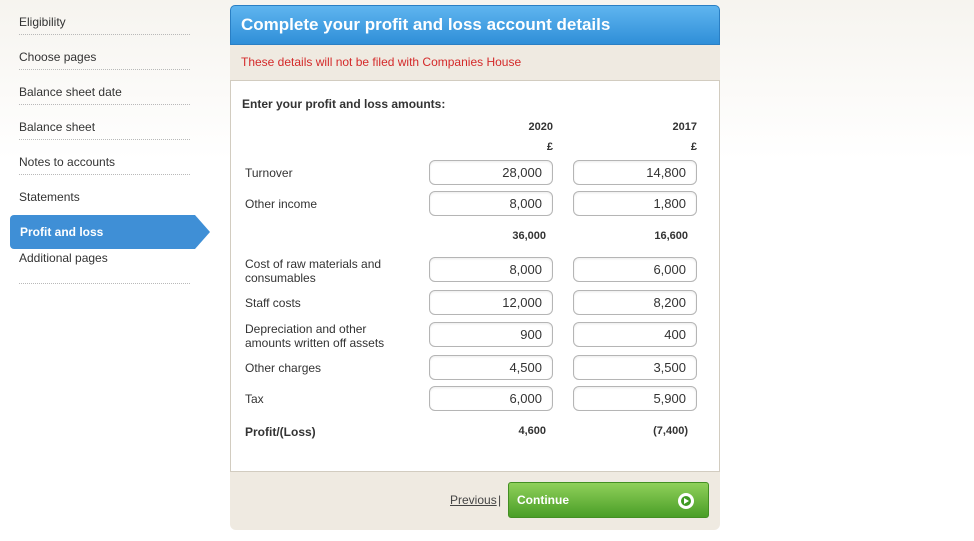 This screenshot has width=974, height=541. I want to click on sidebar-item-choose-pages: Choose pages, so click(104, 52).